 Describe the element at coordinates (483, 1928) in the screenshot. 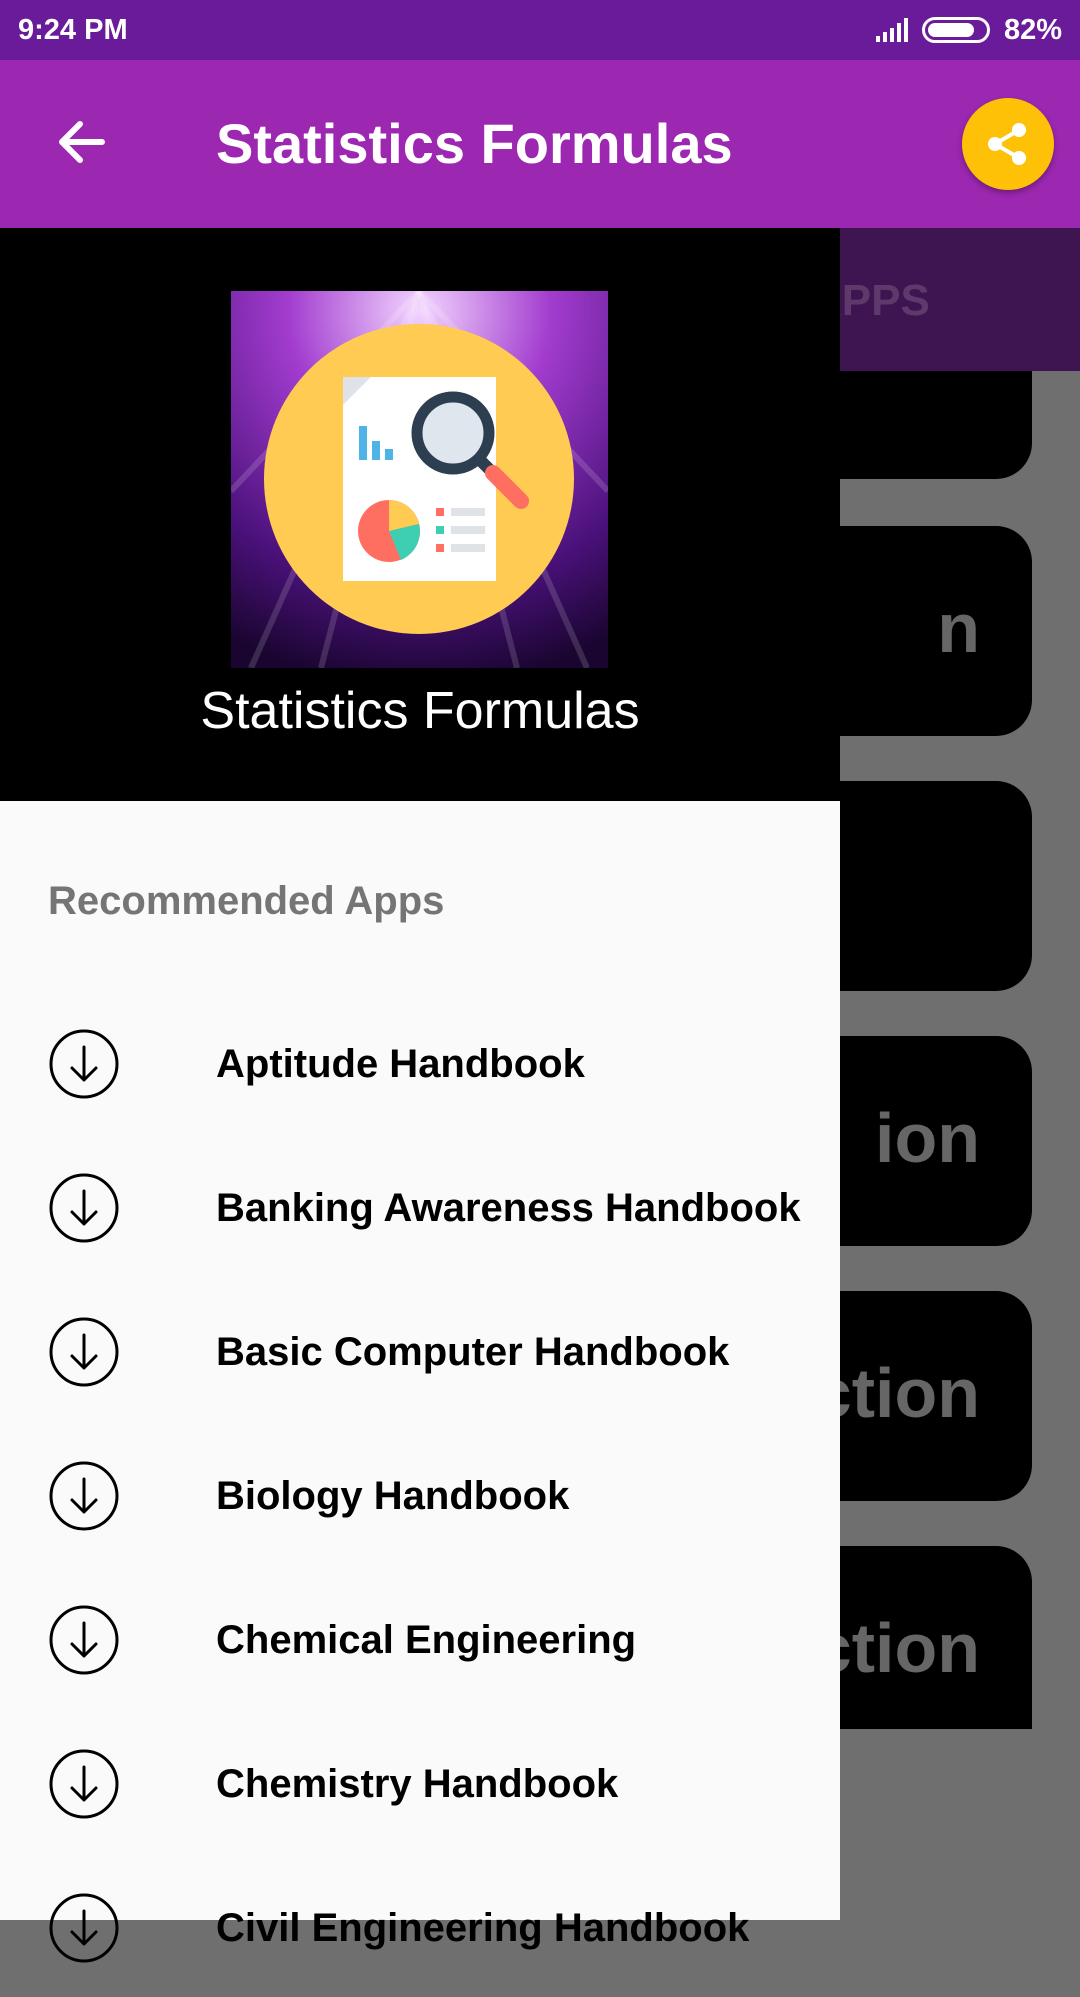

I see `menu-item-label: Civil Engineering Handbook` at that location.